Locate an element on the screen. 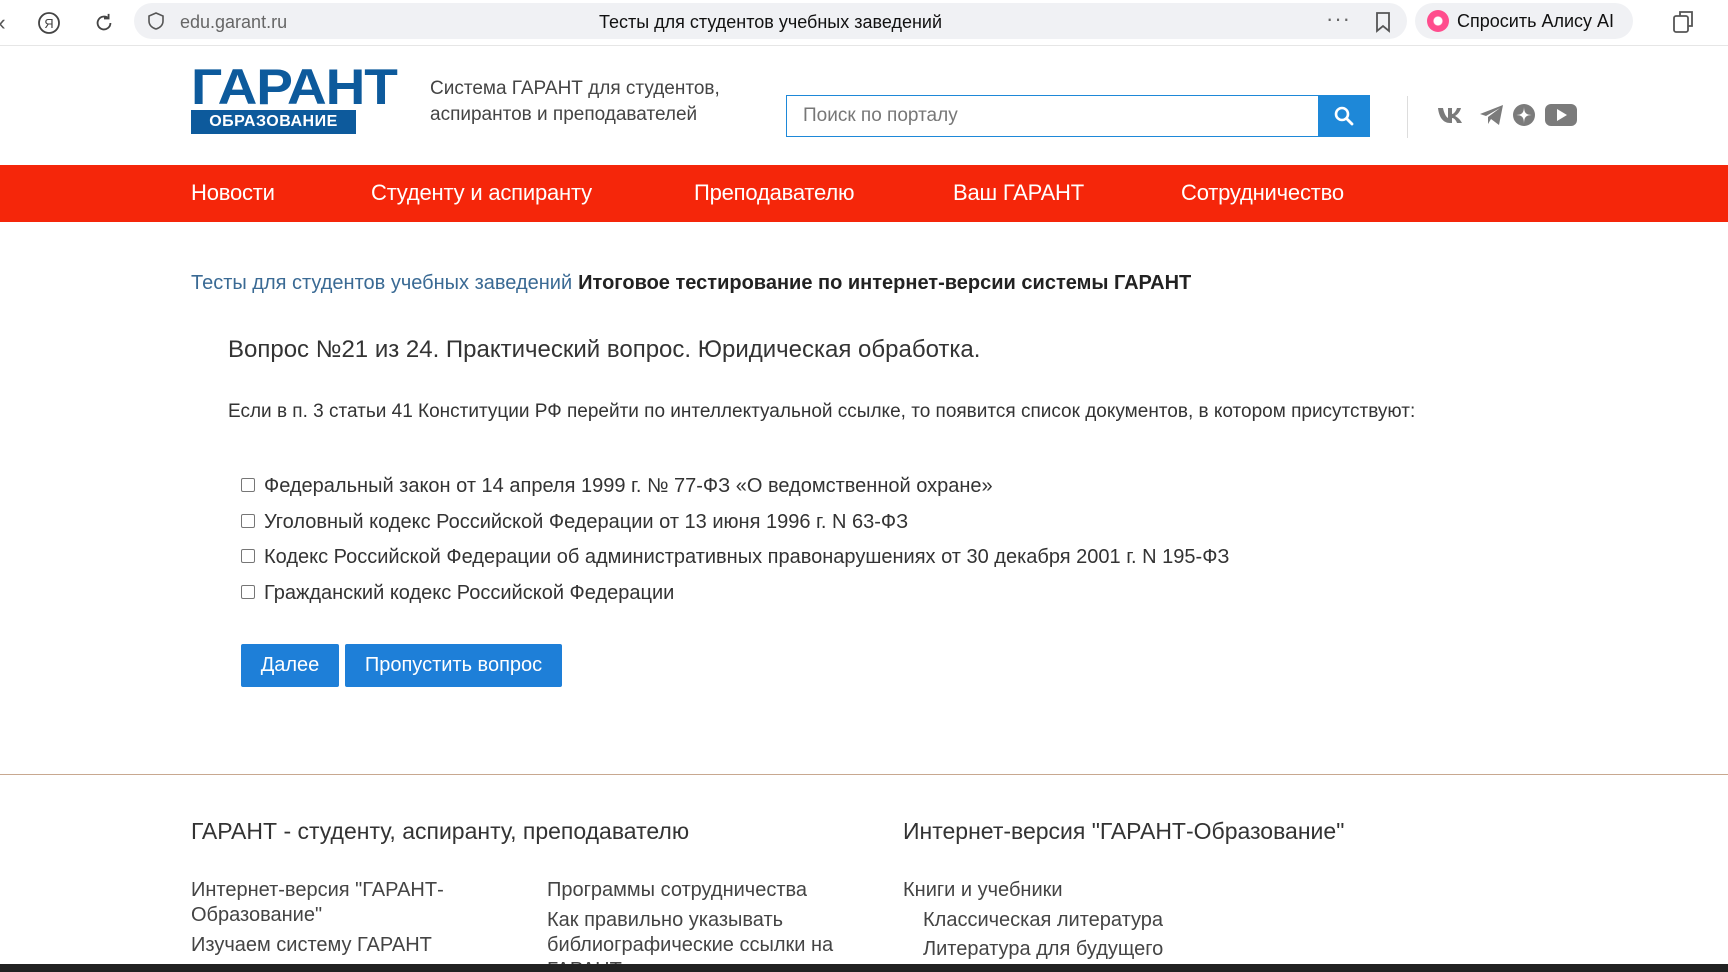 This screenshot has width=1728, height=972. nav-item-your-garant: Ваш ГАРАНТ is located at coordinates (1018, 193).